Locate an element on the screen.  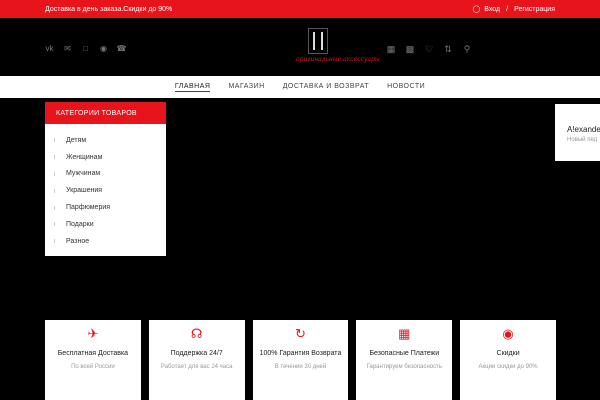
category-label: Парфюмерия is located at coordinates (88, 208).